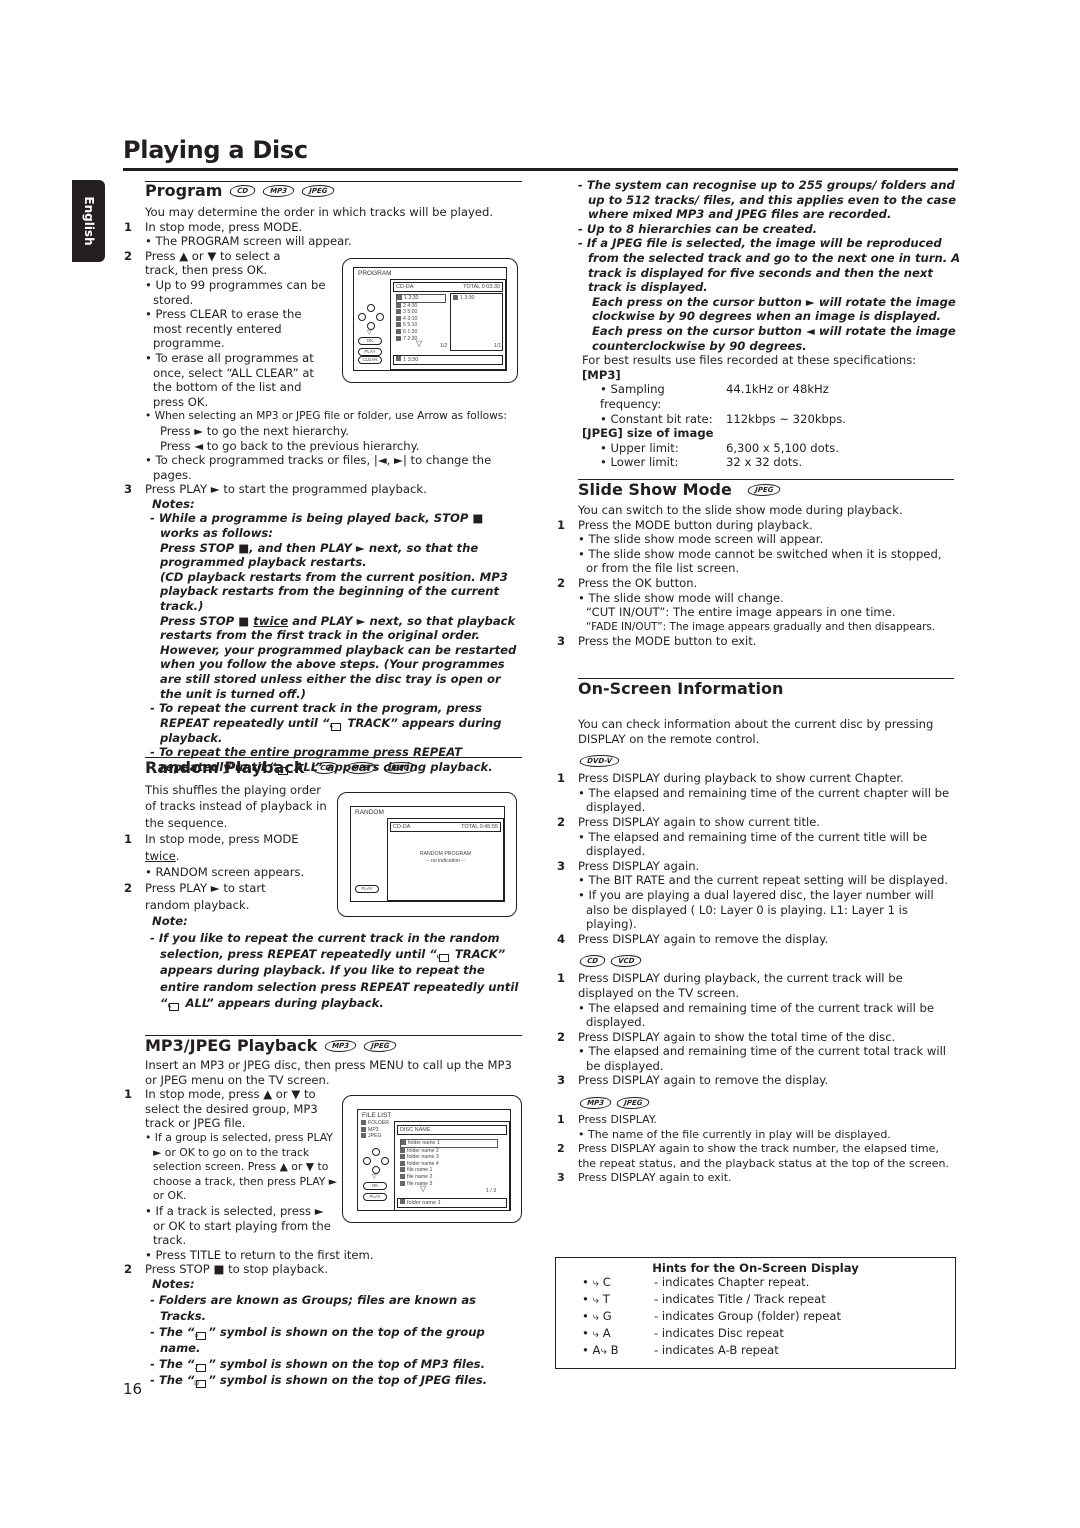  What do you see at coordinates (215, 150) in the screenshot?
I see `page-title: Playing a Disc` at bounding box center [215, 150].